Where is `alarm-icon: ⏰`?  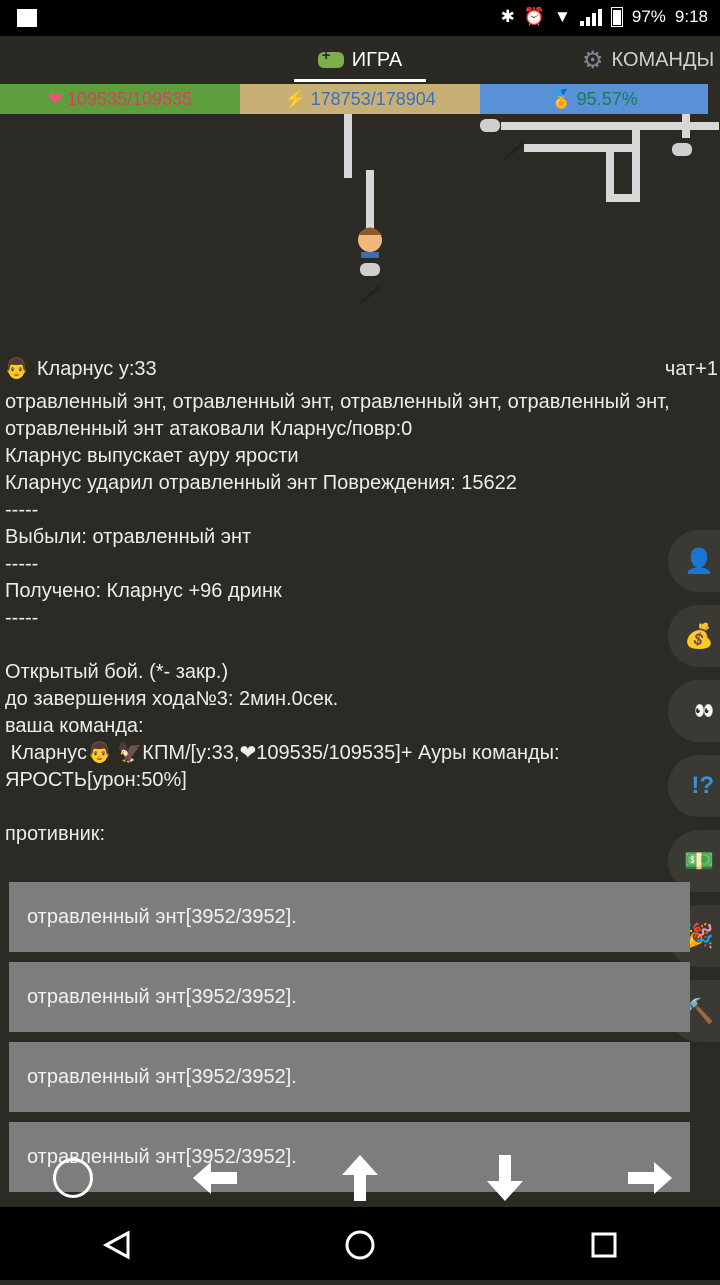 alarm-icon: ⏰ is located at coordinates (534, 16).